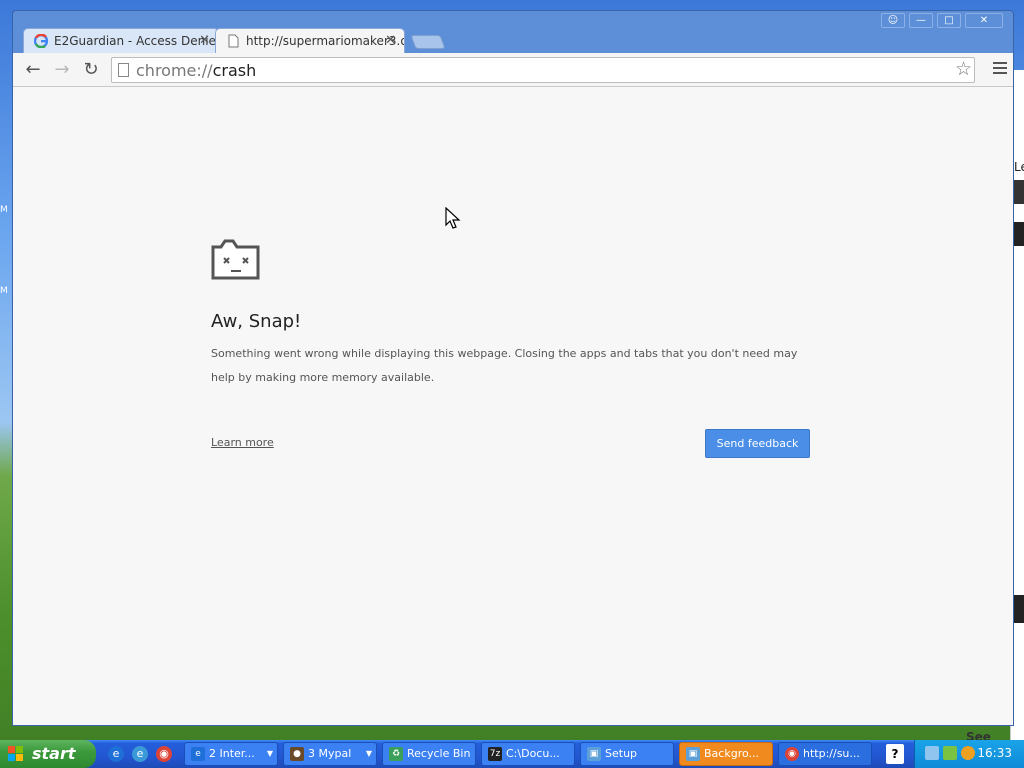 This screenshot has width=1024, height=768. Describe the element at coordinates (621, 753) in the screenshot. I see `taskbar-item-label: Setup` at that location.